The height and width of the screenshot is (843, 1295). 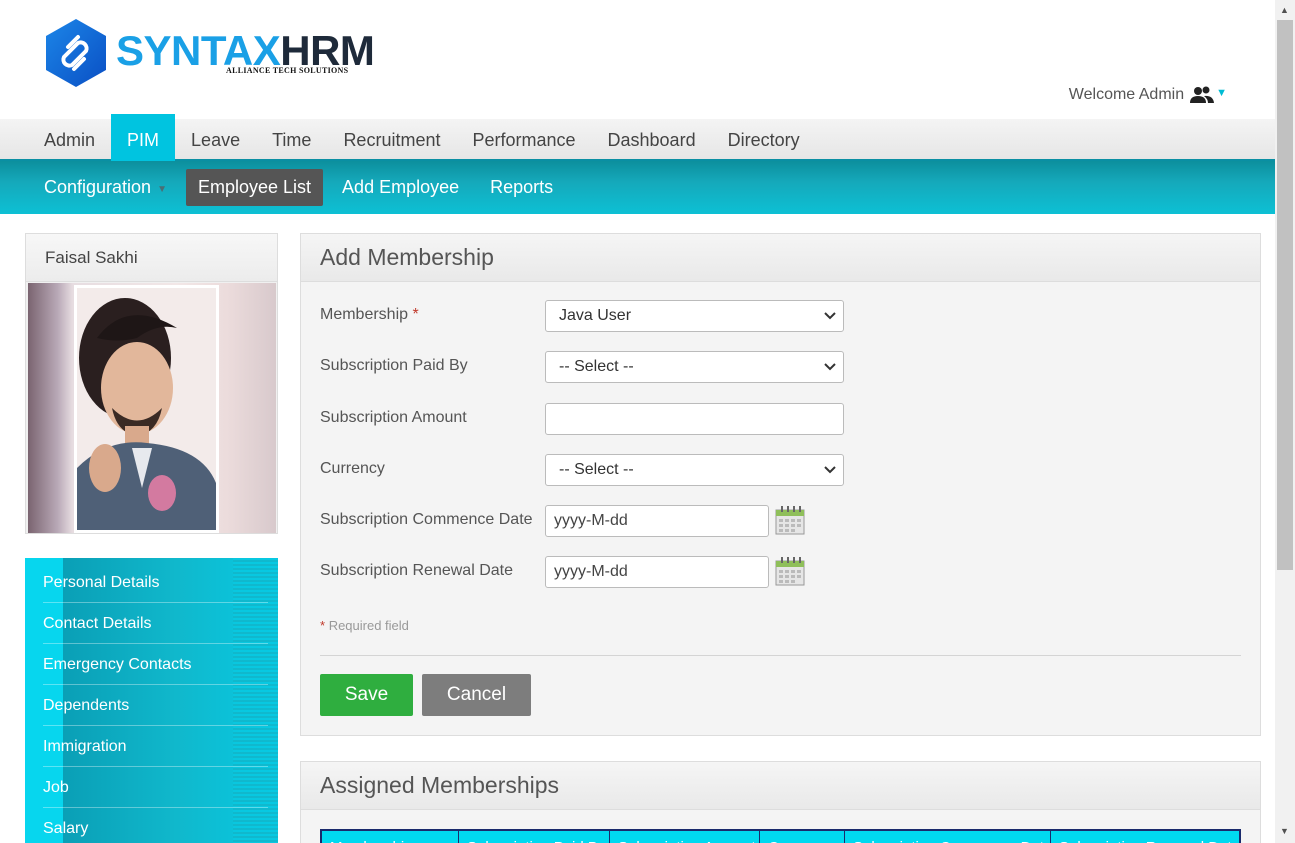 What do you see at coordinates (523, 140) in the screenshot?
I see `nav-item-performance: Performance` at bounding box center [523, 140].